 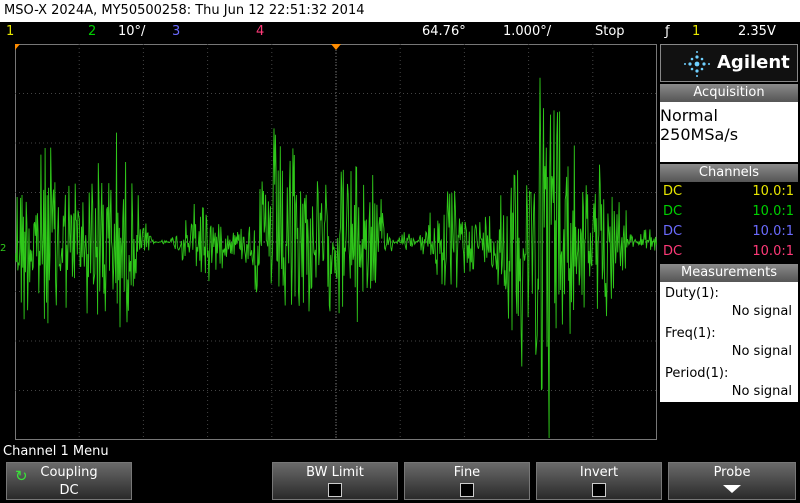 I want to click on probe-softkey: Probe, so click(x=732, y=481).